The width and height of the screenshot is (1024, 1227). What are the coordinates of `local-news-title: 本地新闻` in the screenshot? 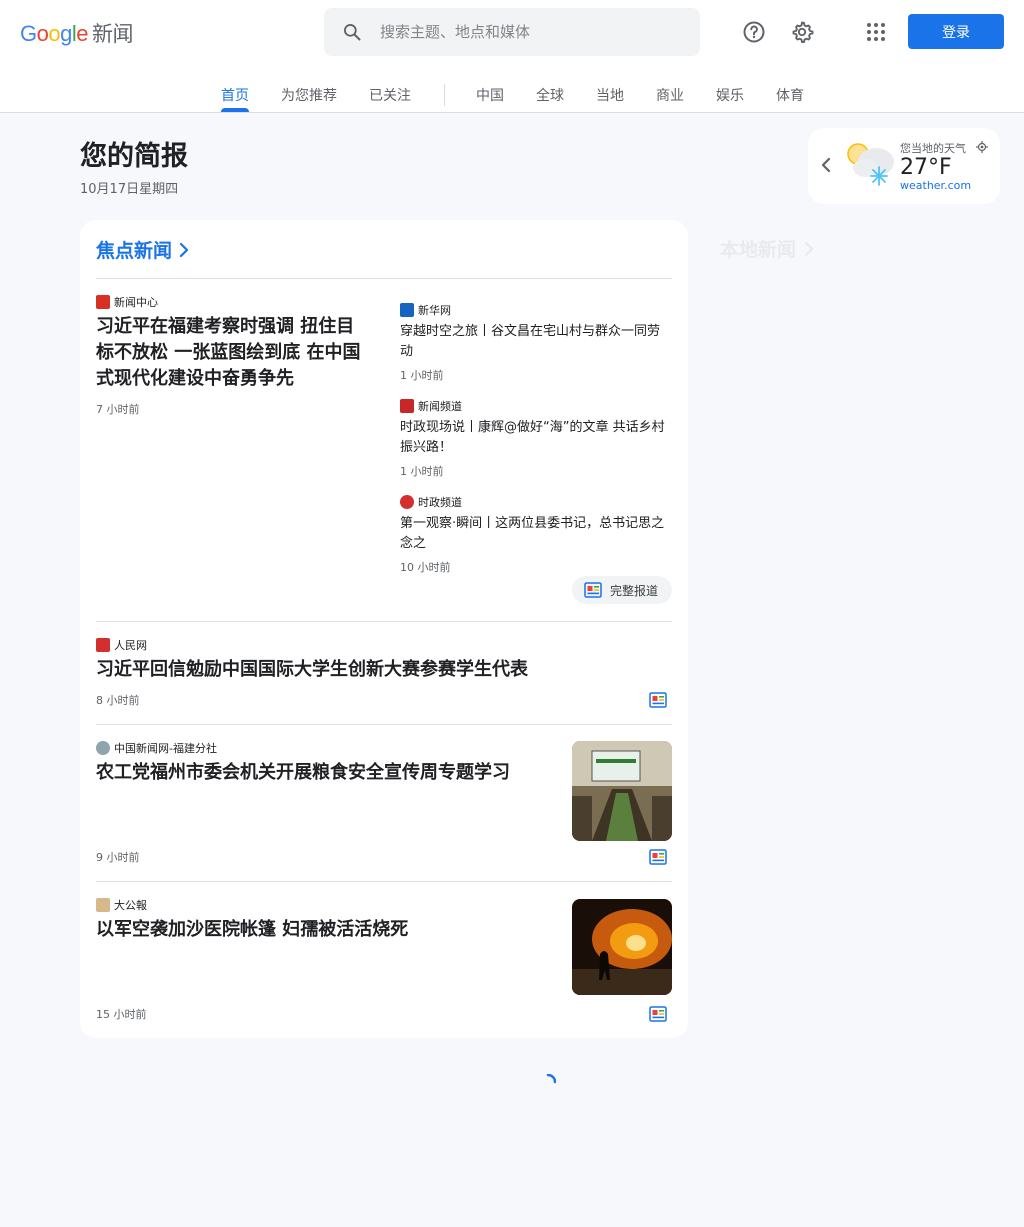 It's located at (758, 250).